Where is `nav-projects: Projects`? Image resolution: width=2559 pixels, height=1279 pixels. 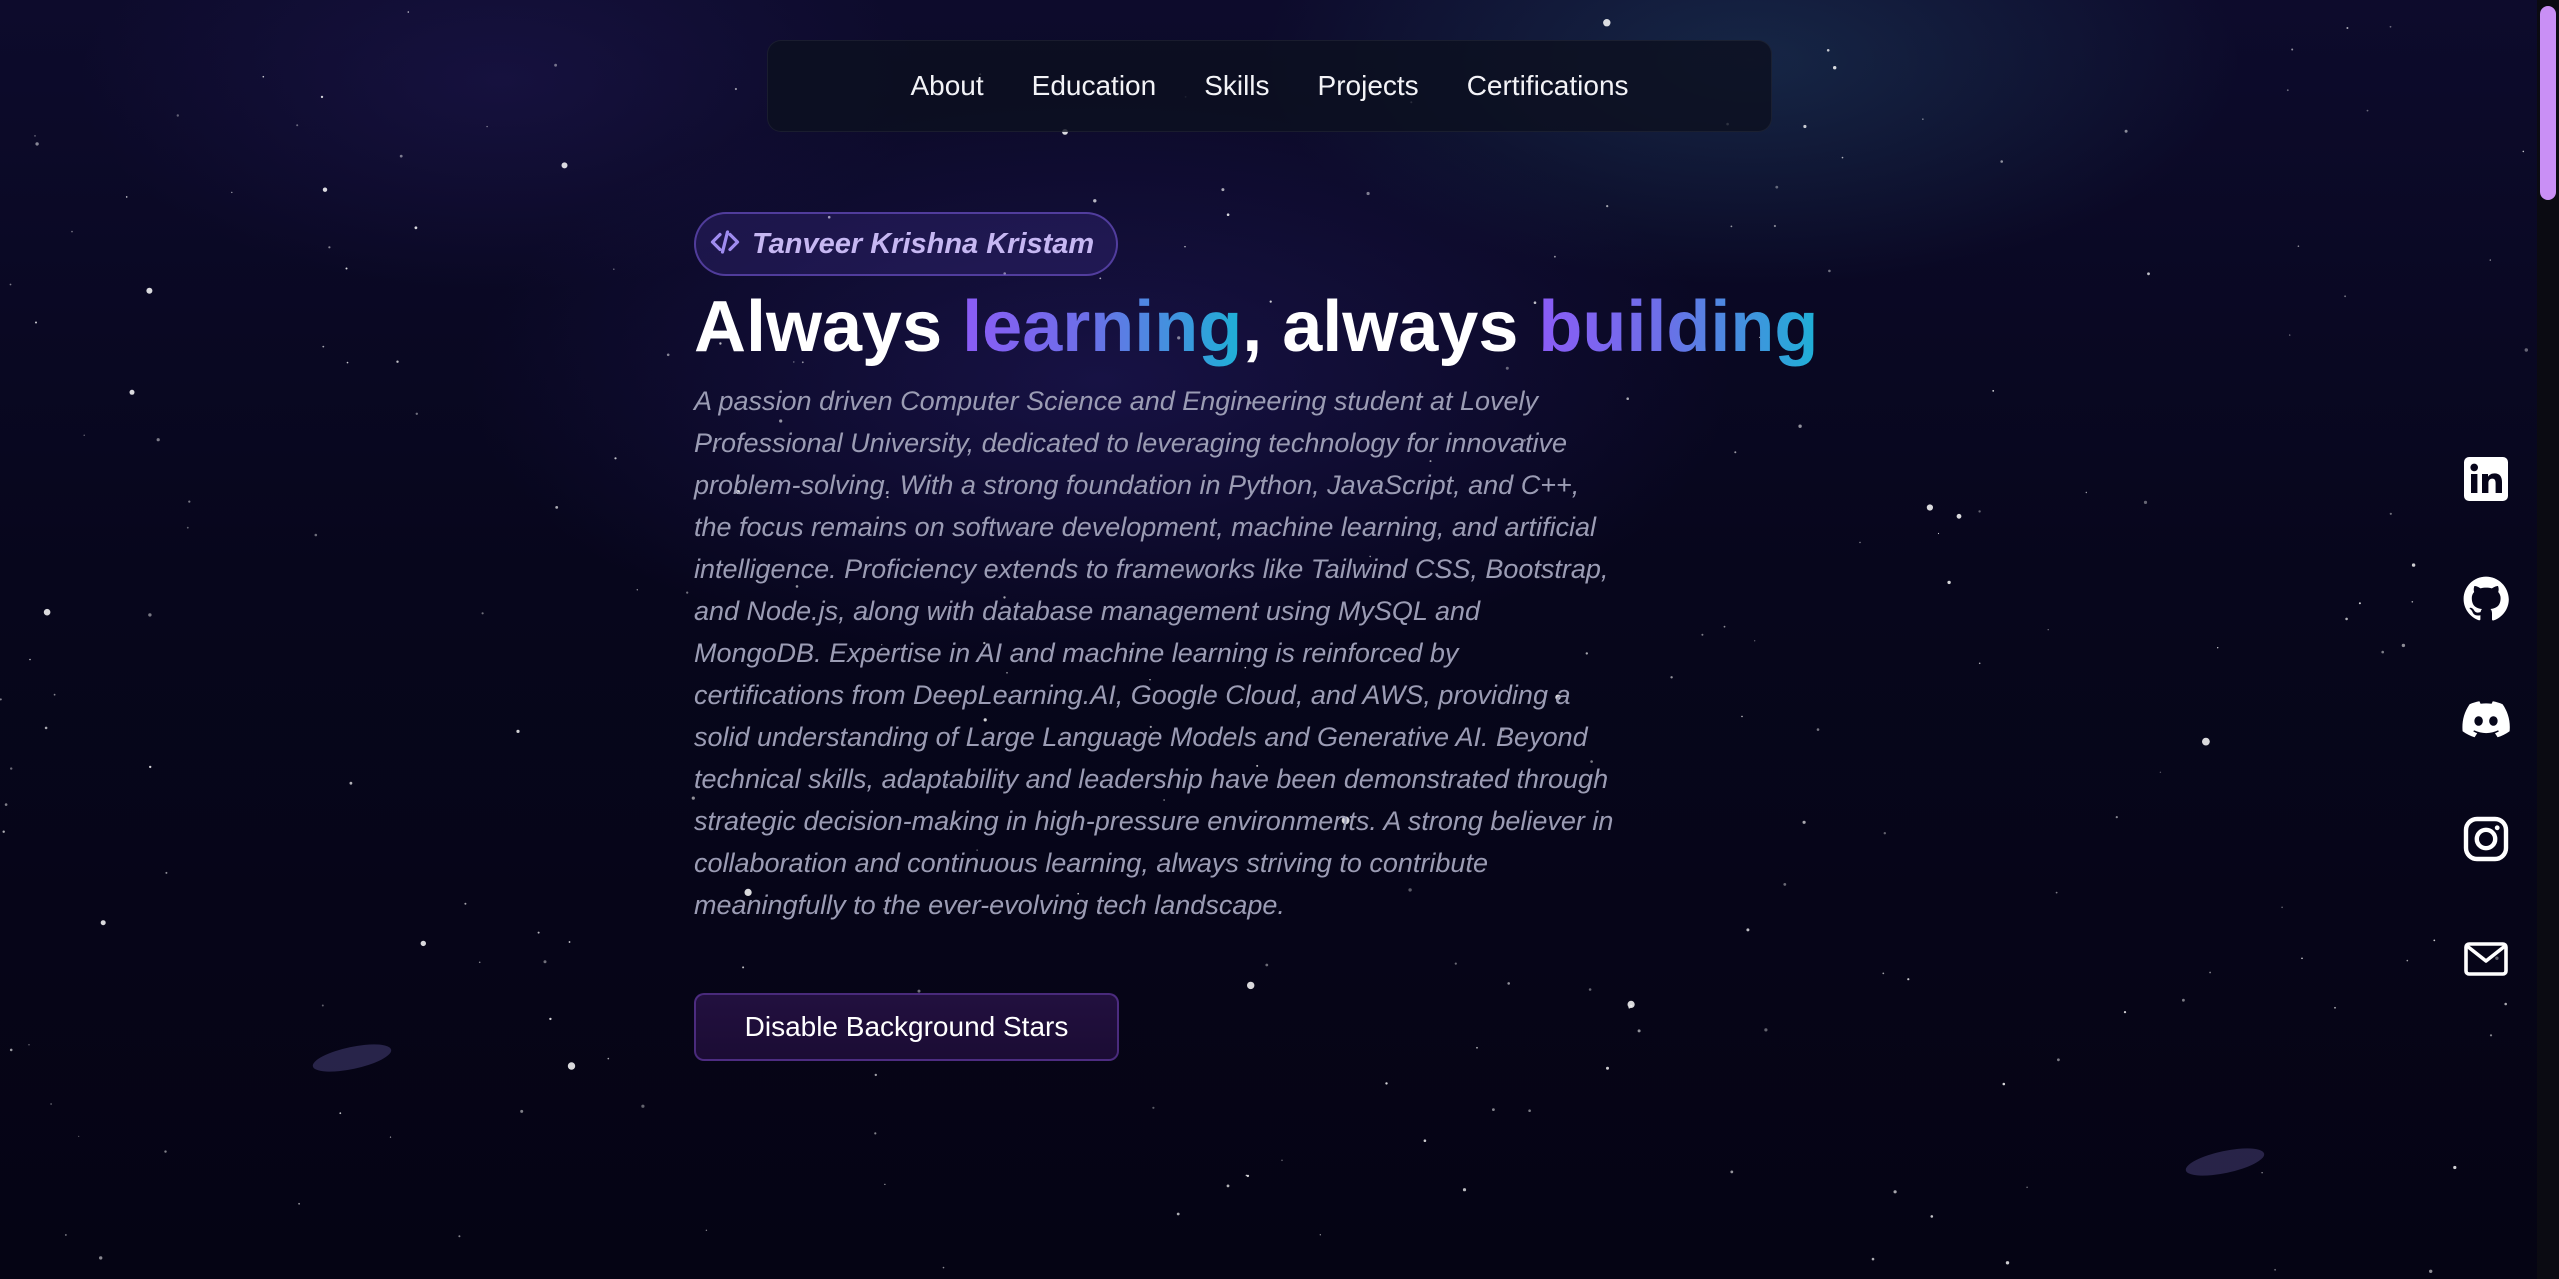 nav-projects: Projects is located at coordinates (1368, 86).